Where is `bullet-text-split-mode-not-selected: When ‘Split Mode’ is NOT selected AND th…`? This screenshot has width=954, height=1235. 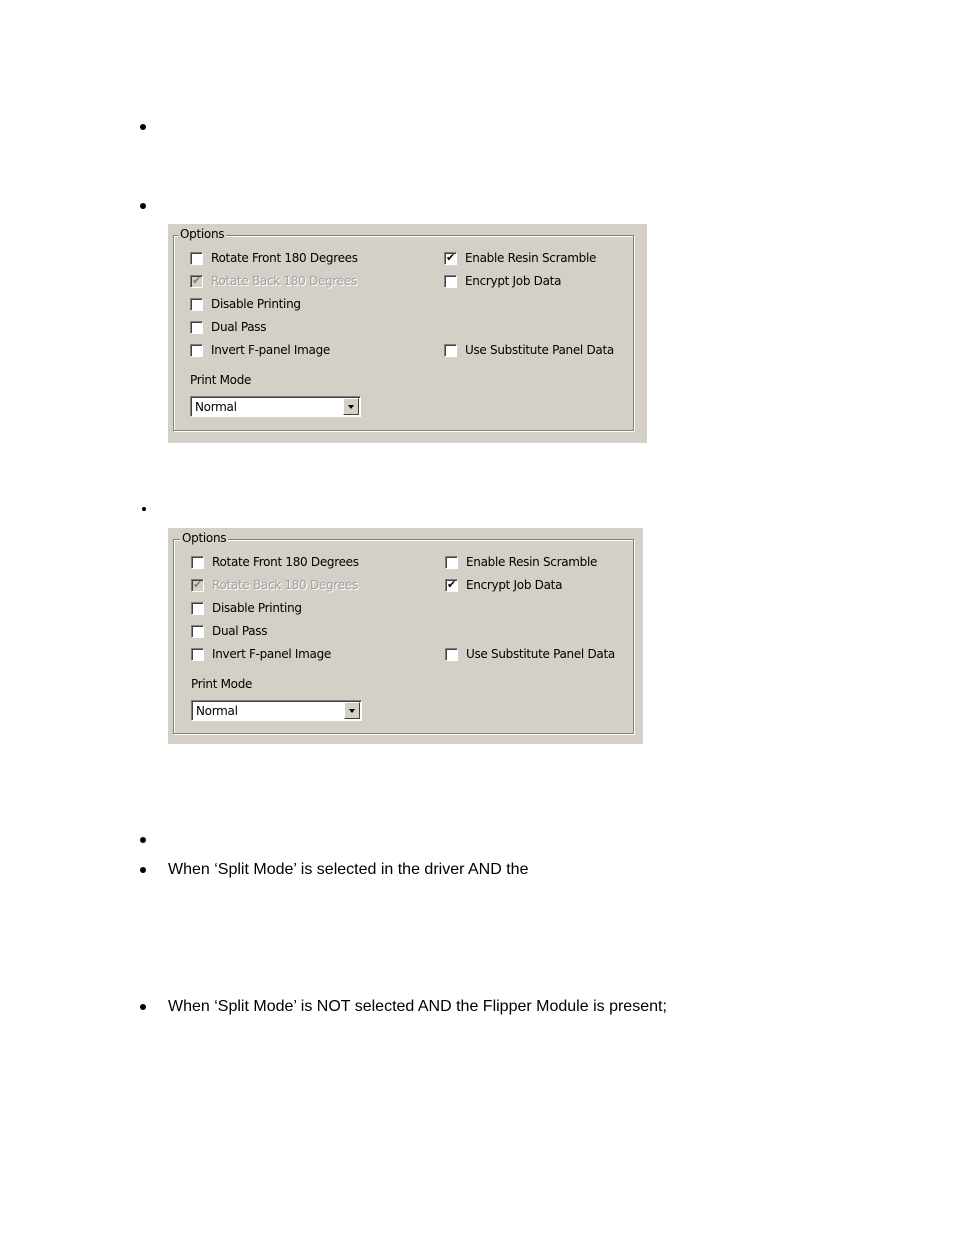
bullet-text-split-mode-not-selected: When ‘Split Mode’ is NOT selected AND th… is located at coordinates (417, 1006).